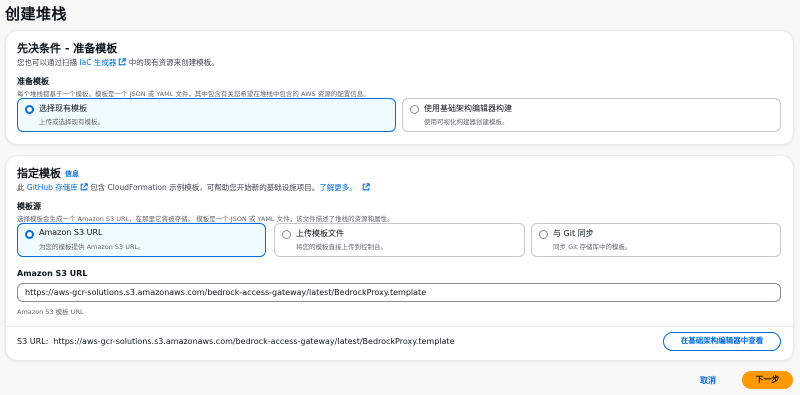 Image resolution: width=800 pixels, height=395 pixels. I want to click on prepare-template-label: 准备模板, so click(33, 81).